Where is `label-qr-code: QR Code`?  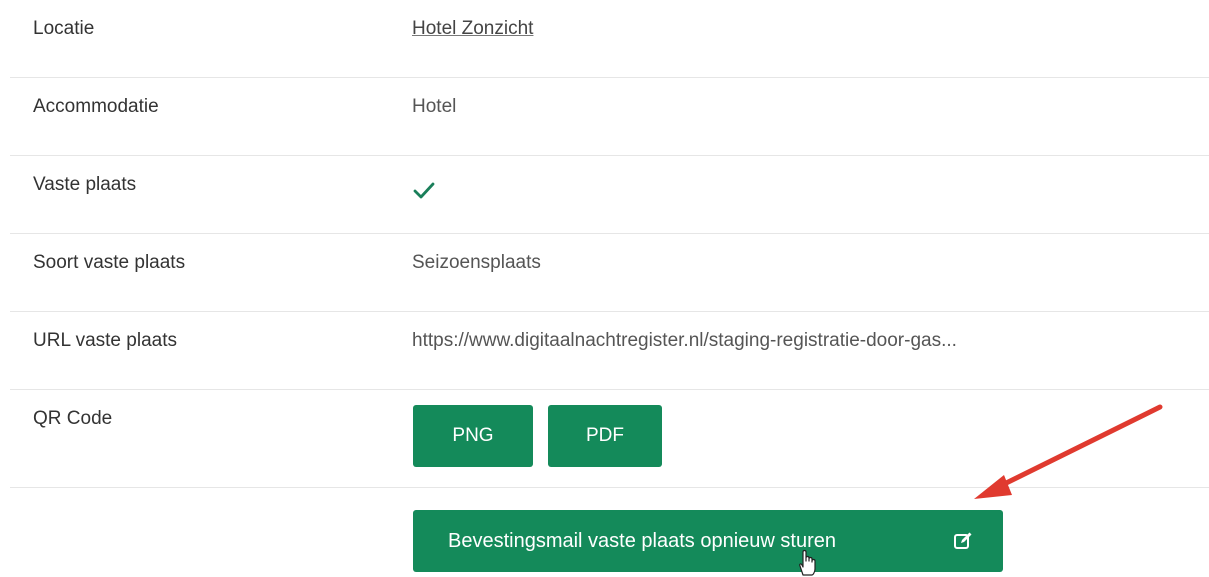 label-qr-code: QR Code is located at coordinates (73, 418).